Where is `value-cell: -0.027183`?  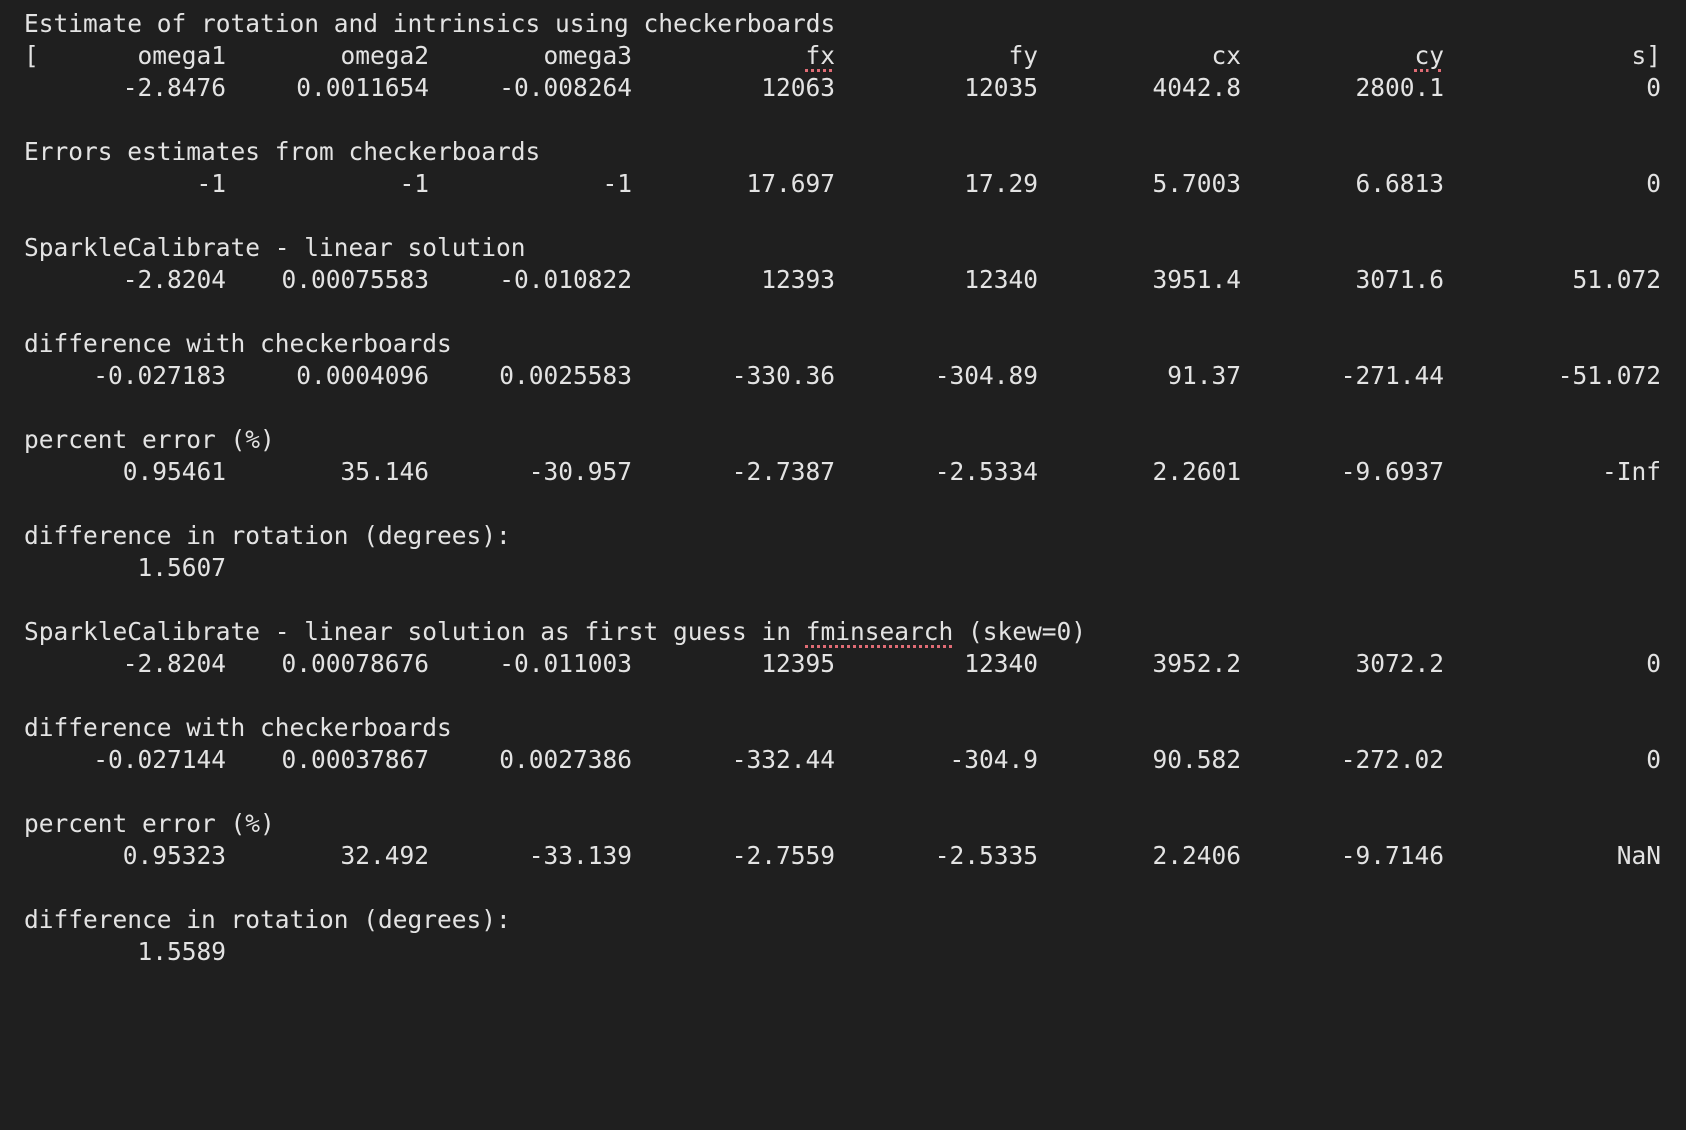 value-cell: -0.027183 is located at coordinates (159, 375).